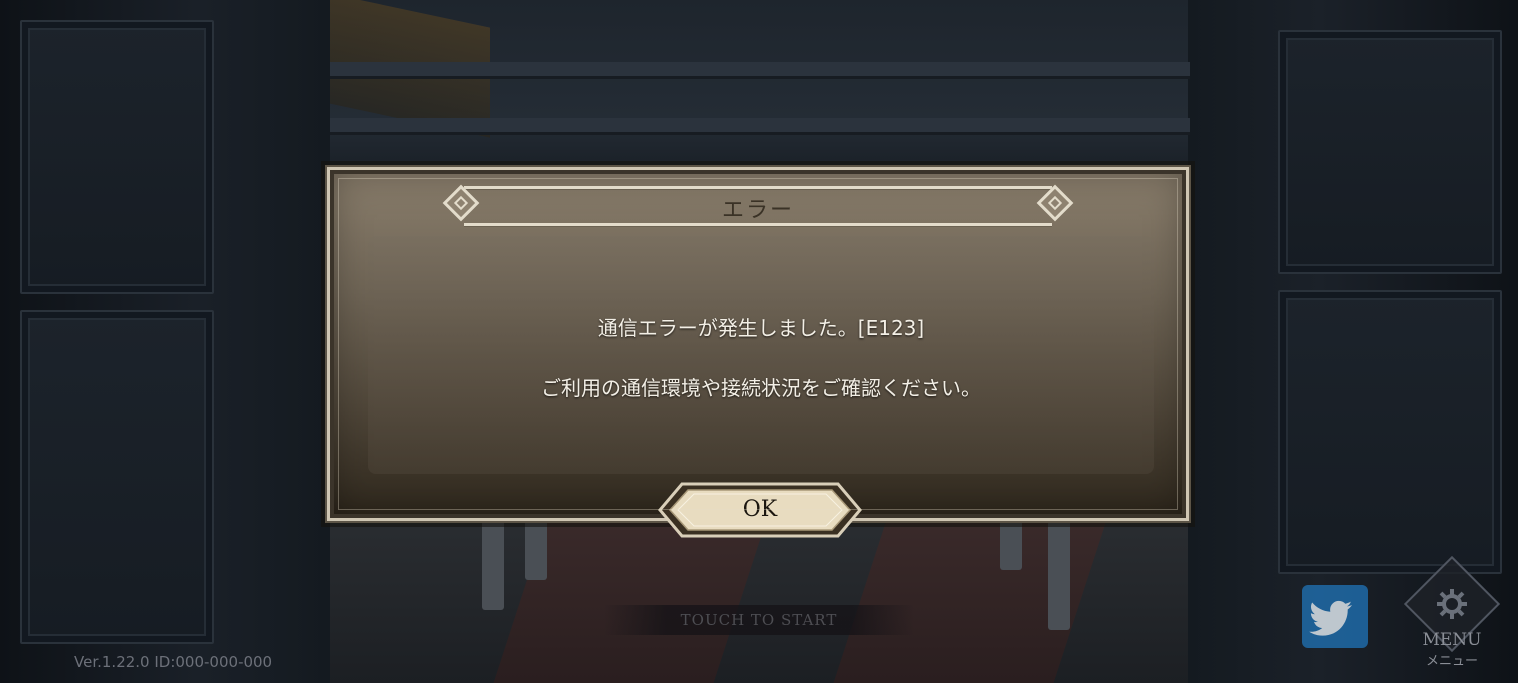 The image size is (1518, 683). I want to click on dialog-title-bar: エラー, so click(758, 206).